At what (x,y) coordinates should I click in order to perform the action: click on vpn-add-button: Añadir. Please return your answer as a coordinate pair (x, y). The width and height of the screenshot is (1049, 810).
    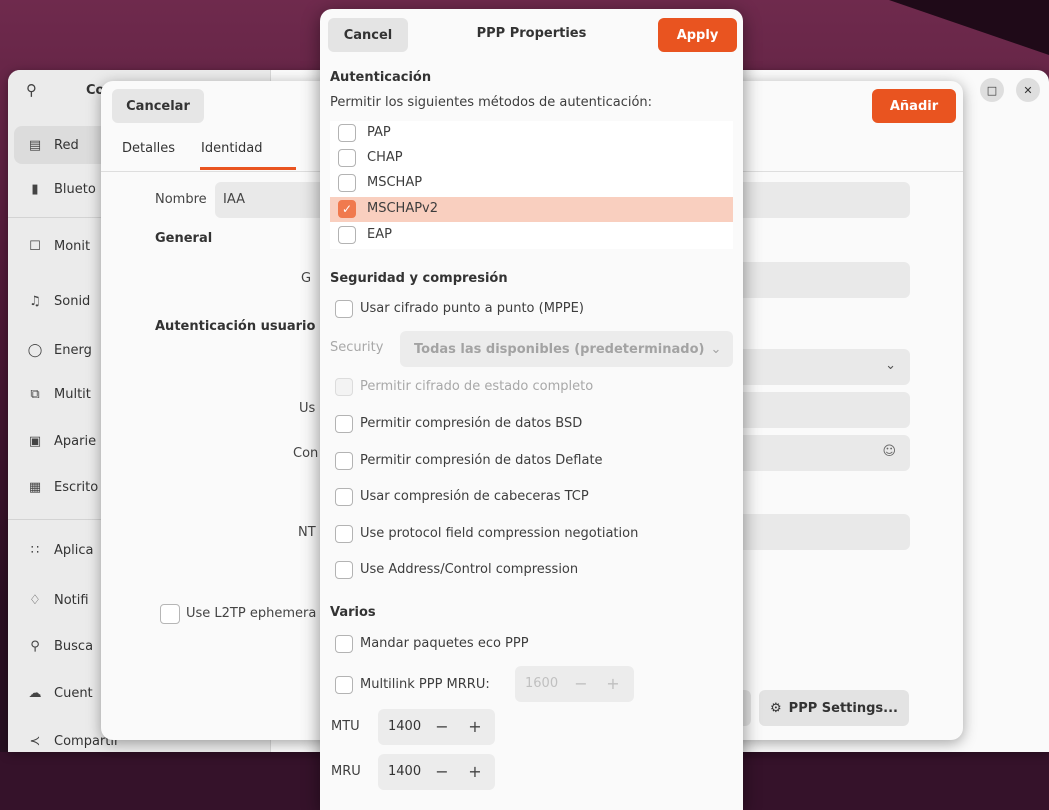
    Looking at the image, I should click on (914, 106).